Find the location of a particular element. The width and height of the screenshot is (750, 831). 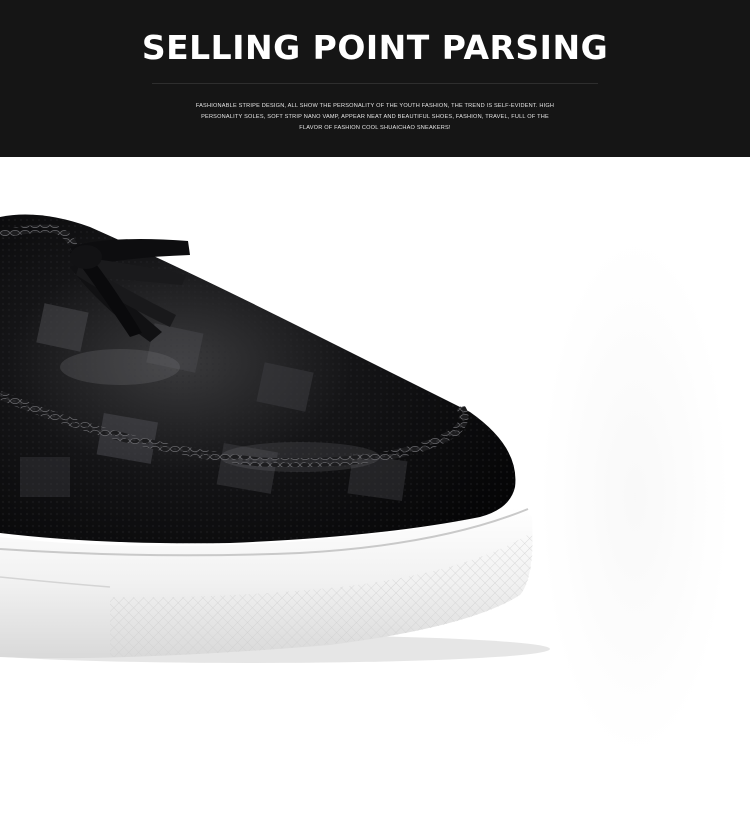

banner-divider is located at coordinates (375, 83).